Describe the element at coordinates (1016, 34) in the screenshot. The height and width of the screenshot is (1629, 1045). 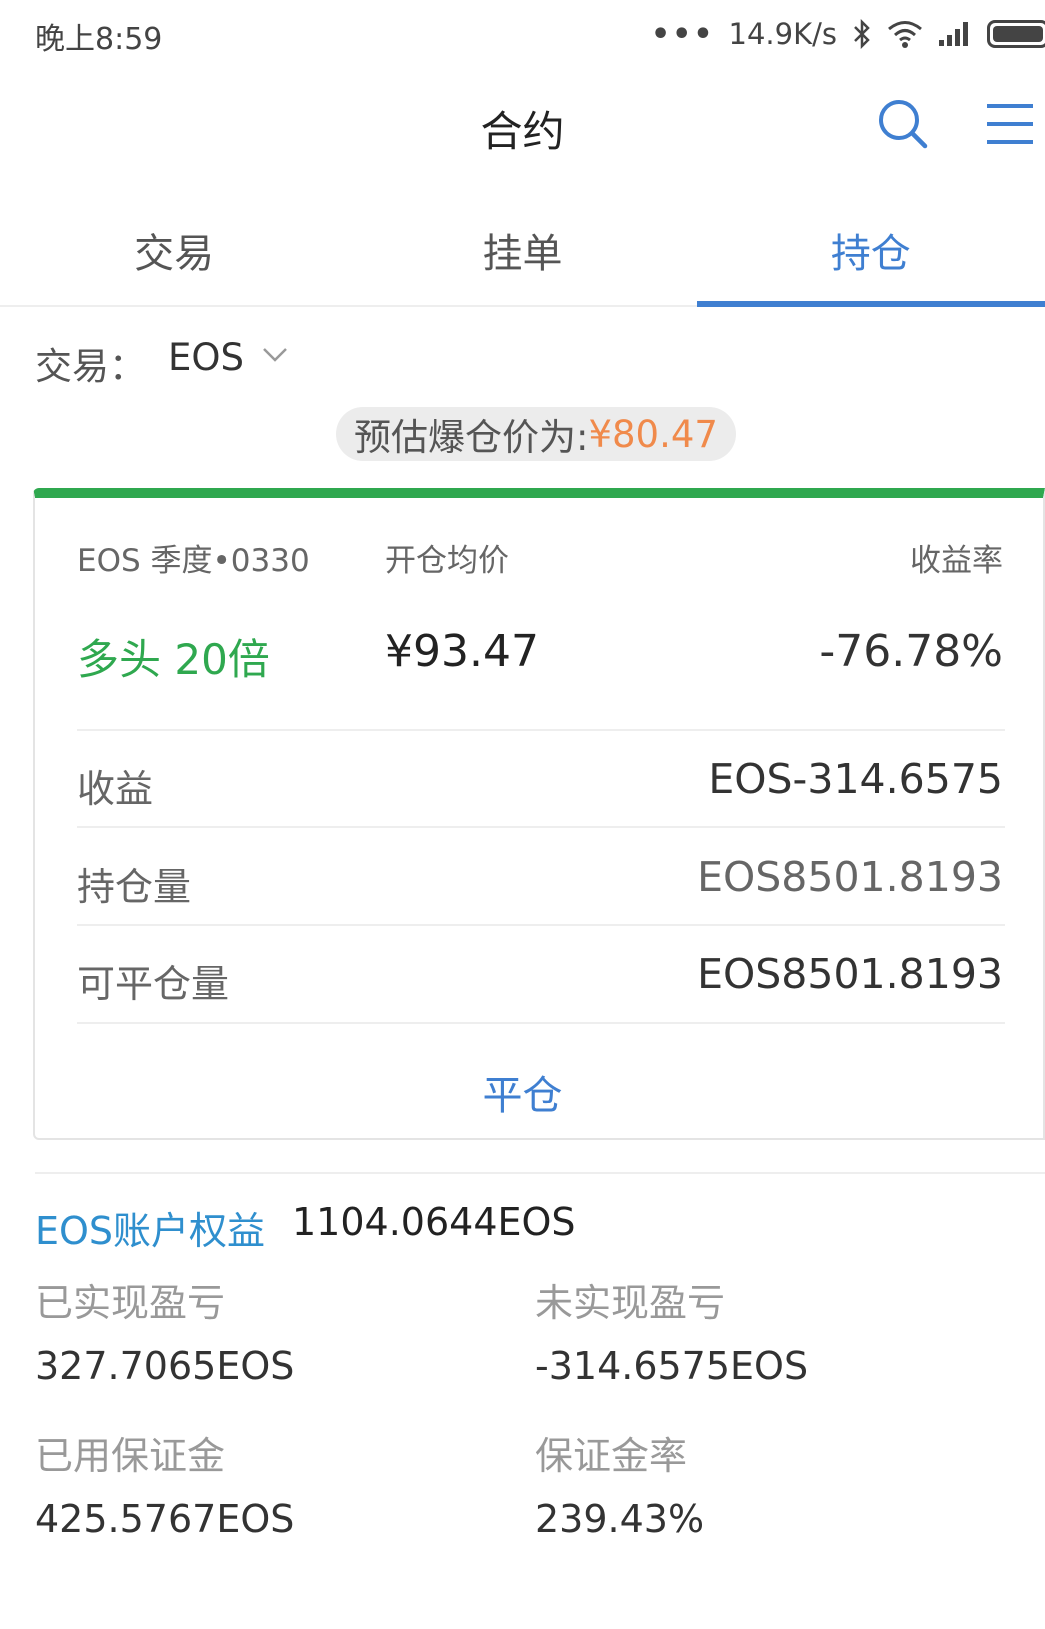
I see `battery-icon` at that location.